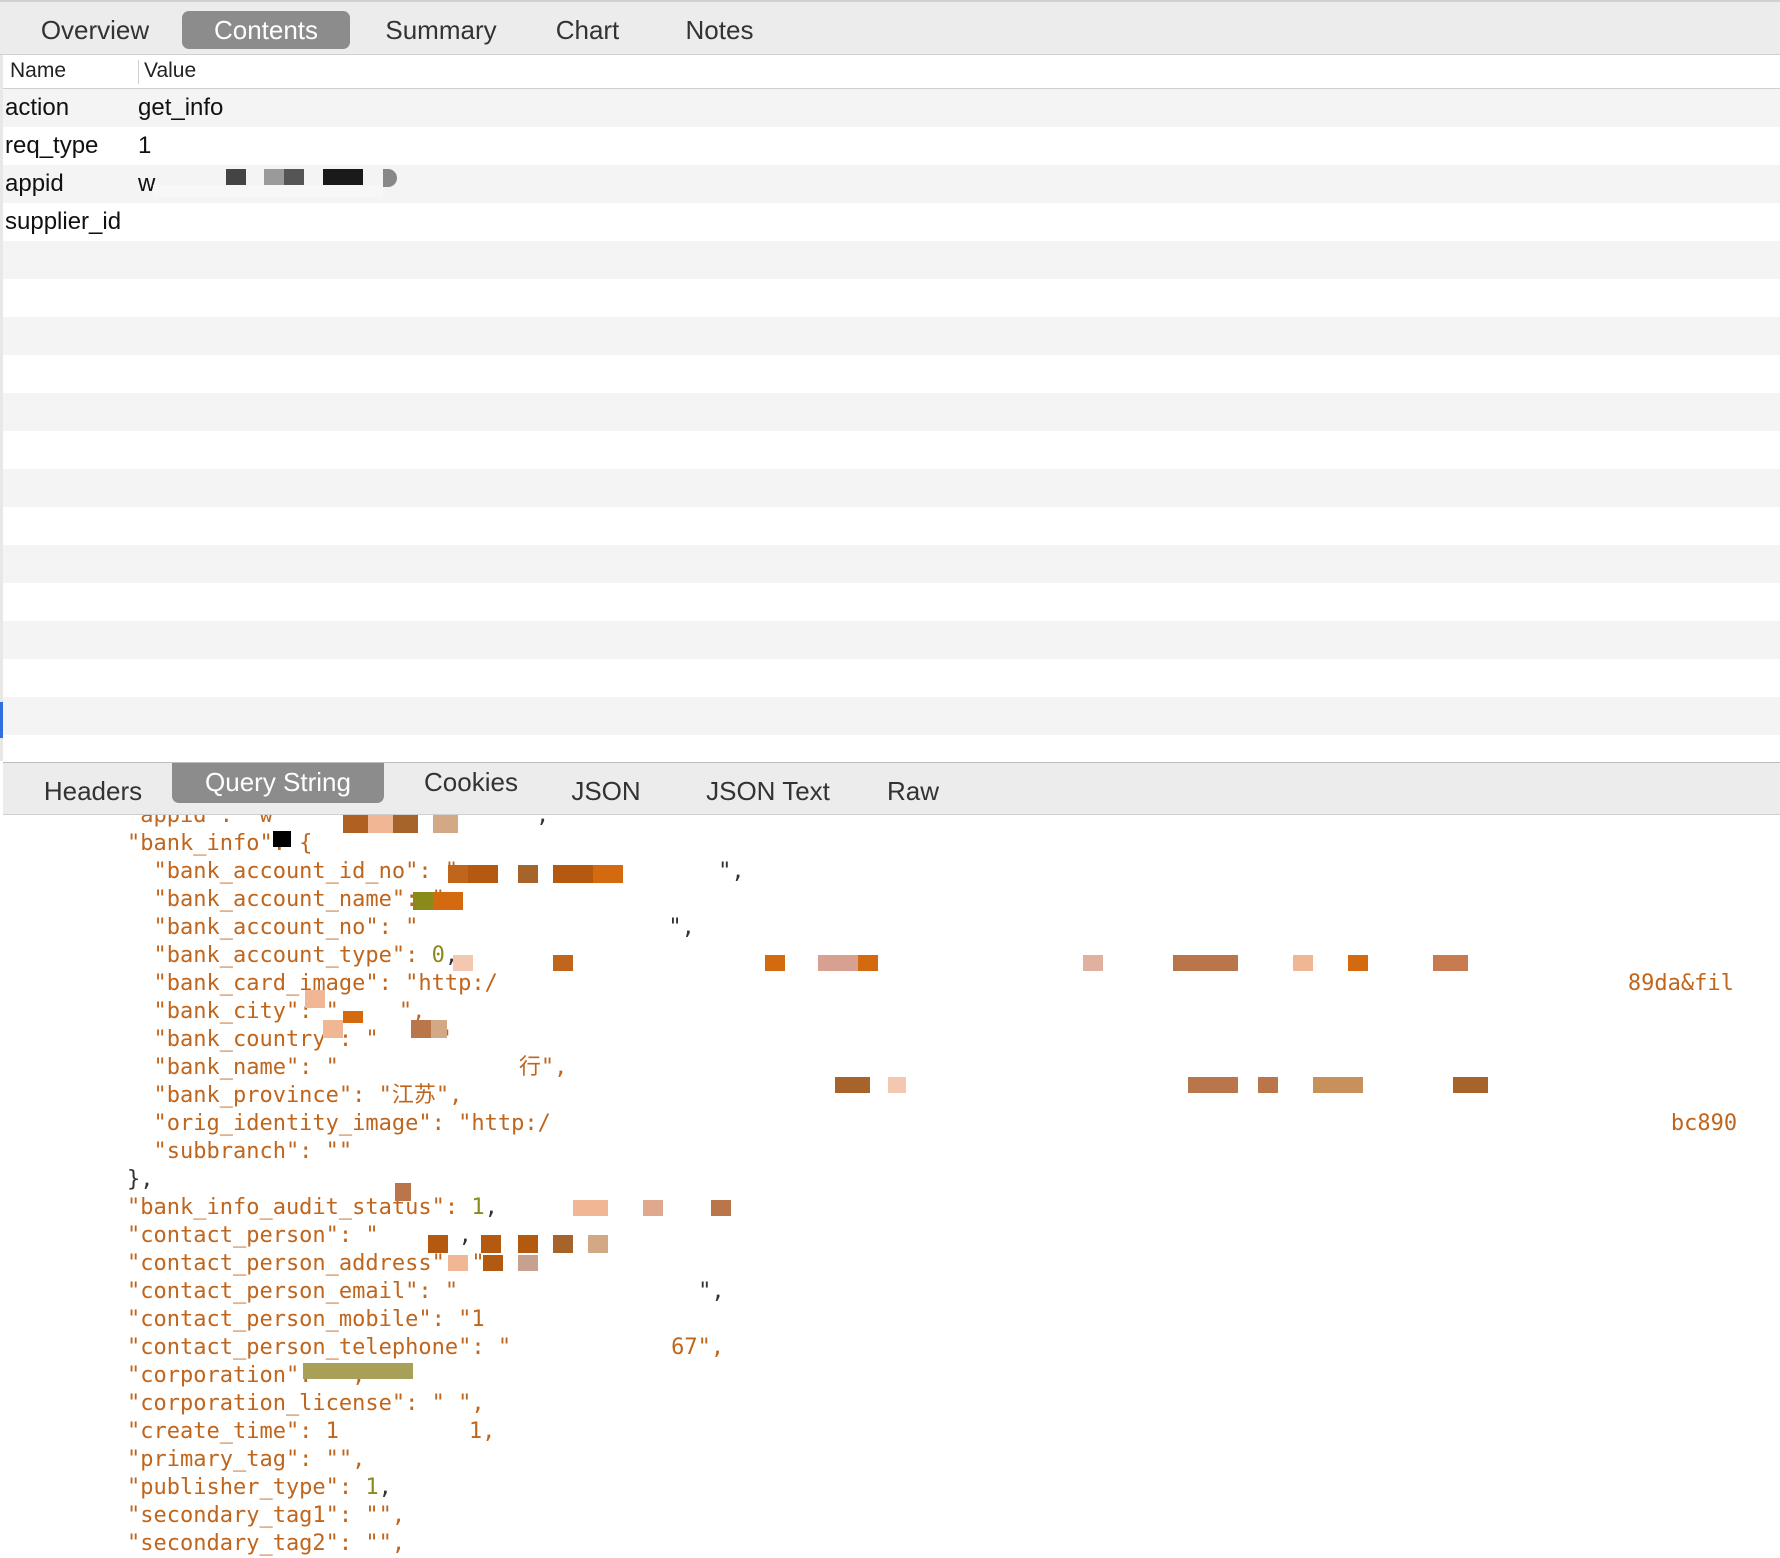  I want to click on json-line: "secondary_tag2": "",, so click(266, 1543).